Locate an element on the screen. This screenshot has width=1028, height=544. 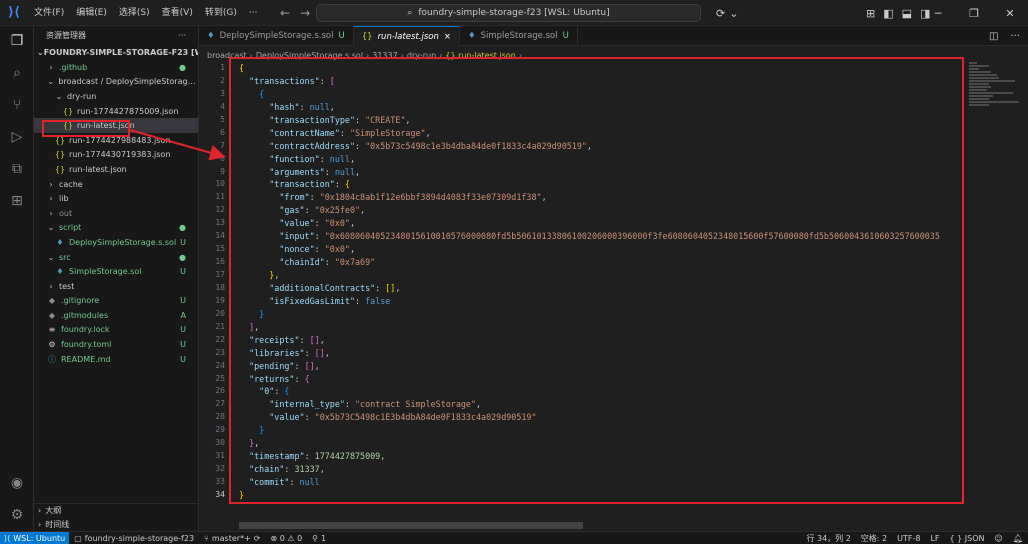
line-number: 12 is located at coordinates (220, 210).